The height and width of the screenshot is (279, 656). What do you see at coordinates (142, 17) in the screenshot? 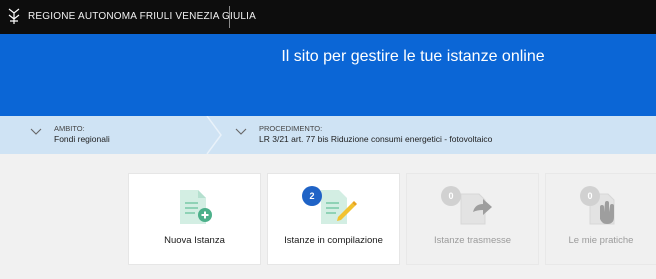
I see `region-name: REGIONE AUTONOMA FRIULI VENEZIA GIULIA` at bounding box center [142, 17].